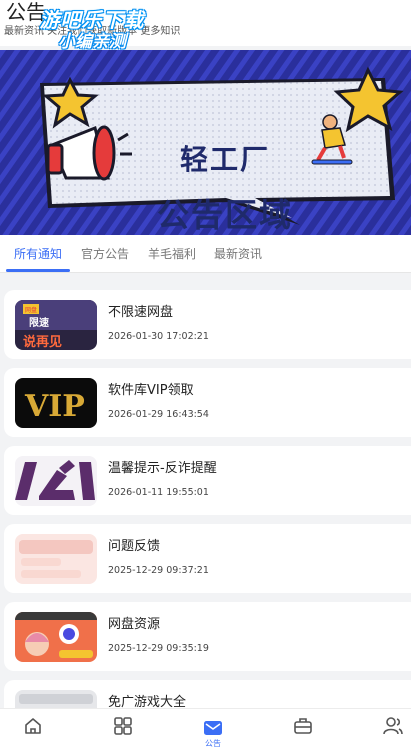 This screenshot has width=411, height=753. I want to click on list-item: VIP 软件库VIP领取 2026-01-29 16:43:54, so click(207, 402).